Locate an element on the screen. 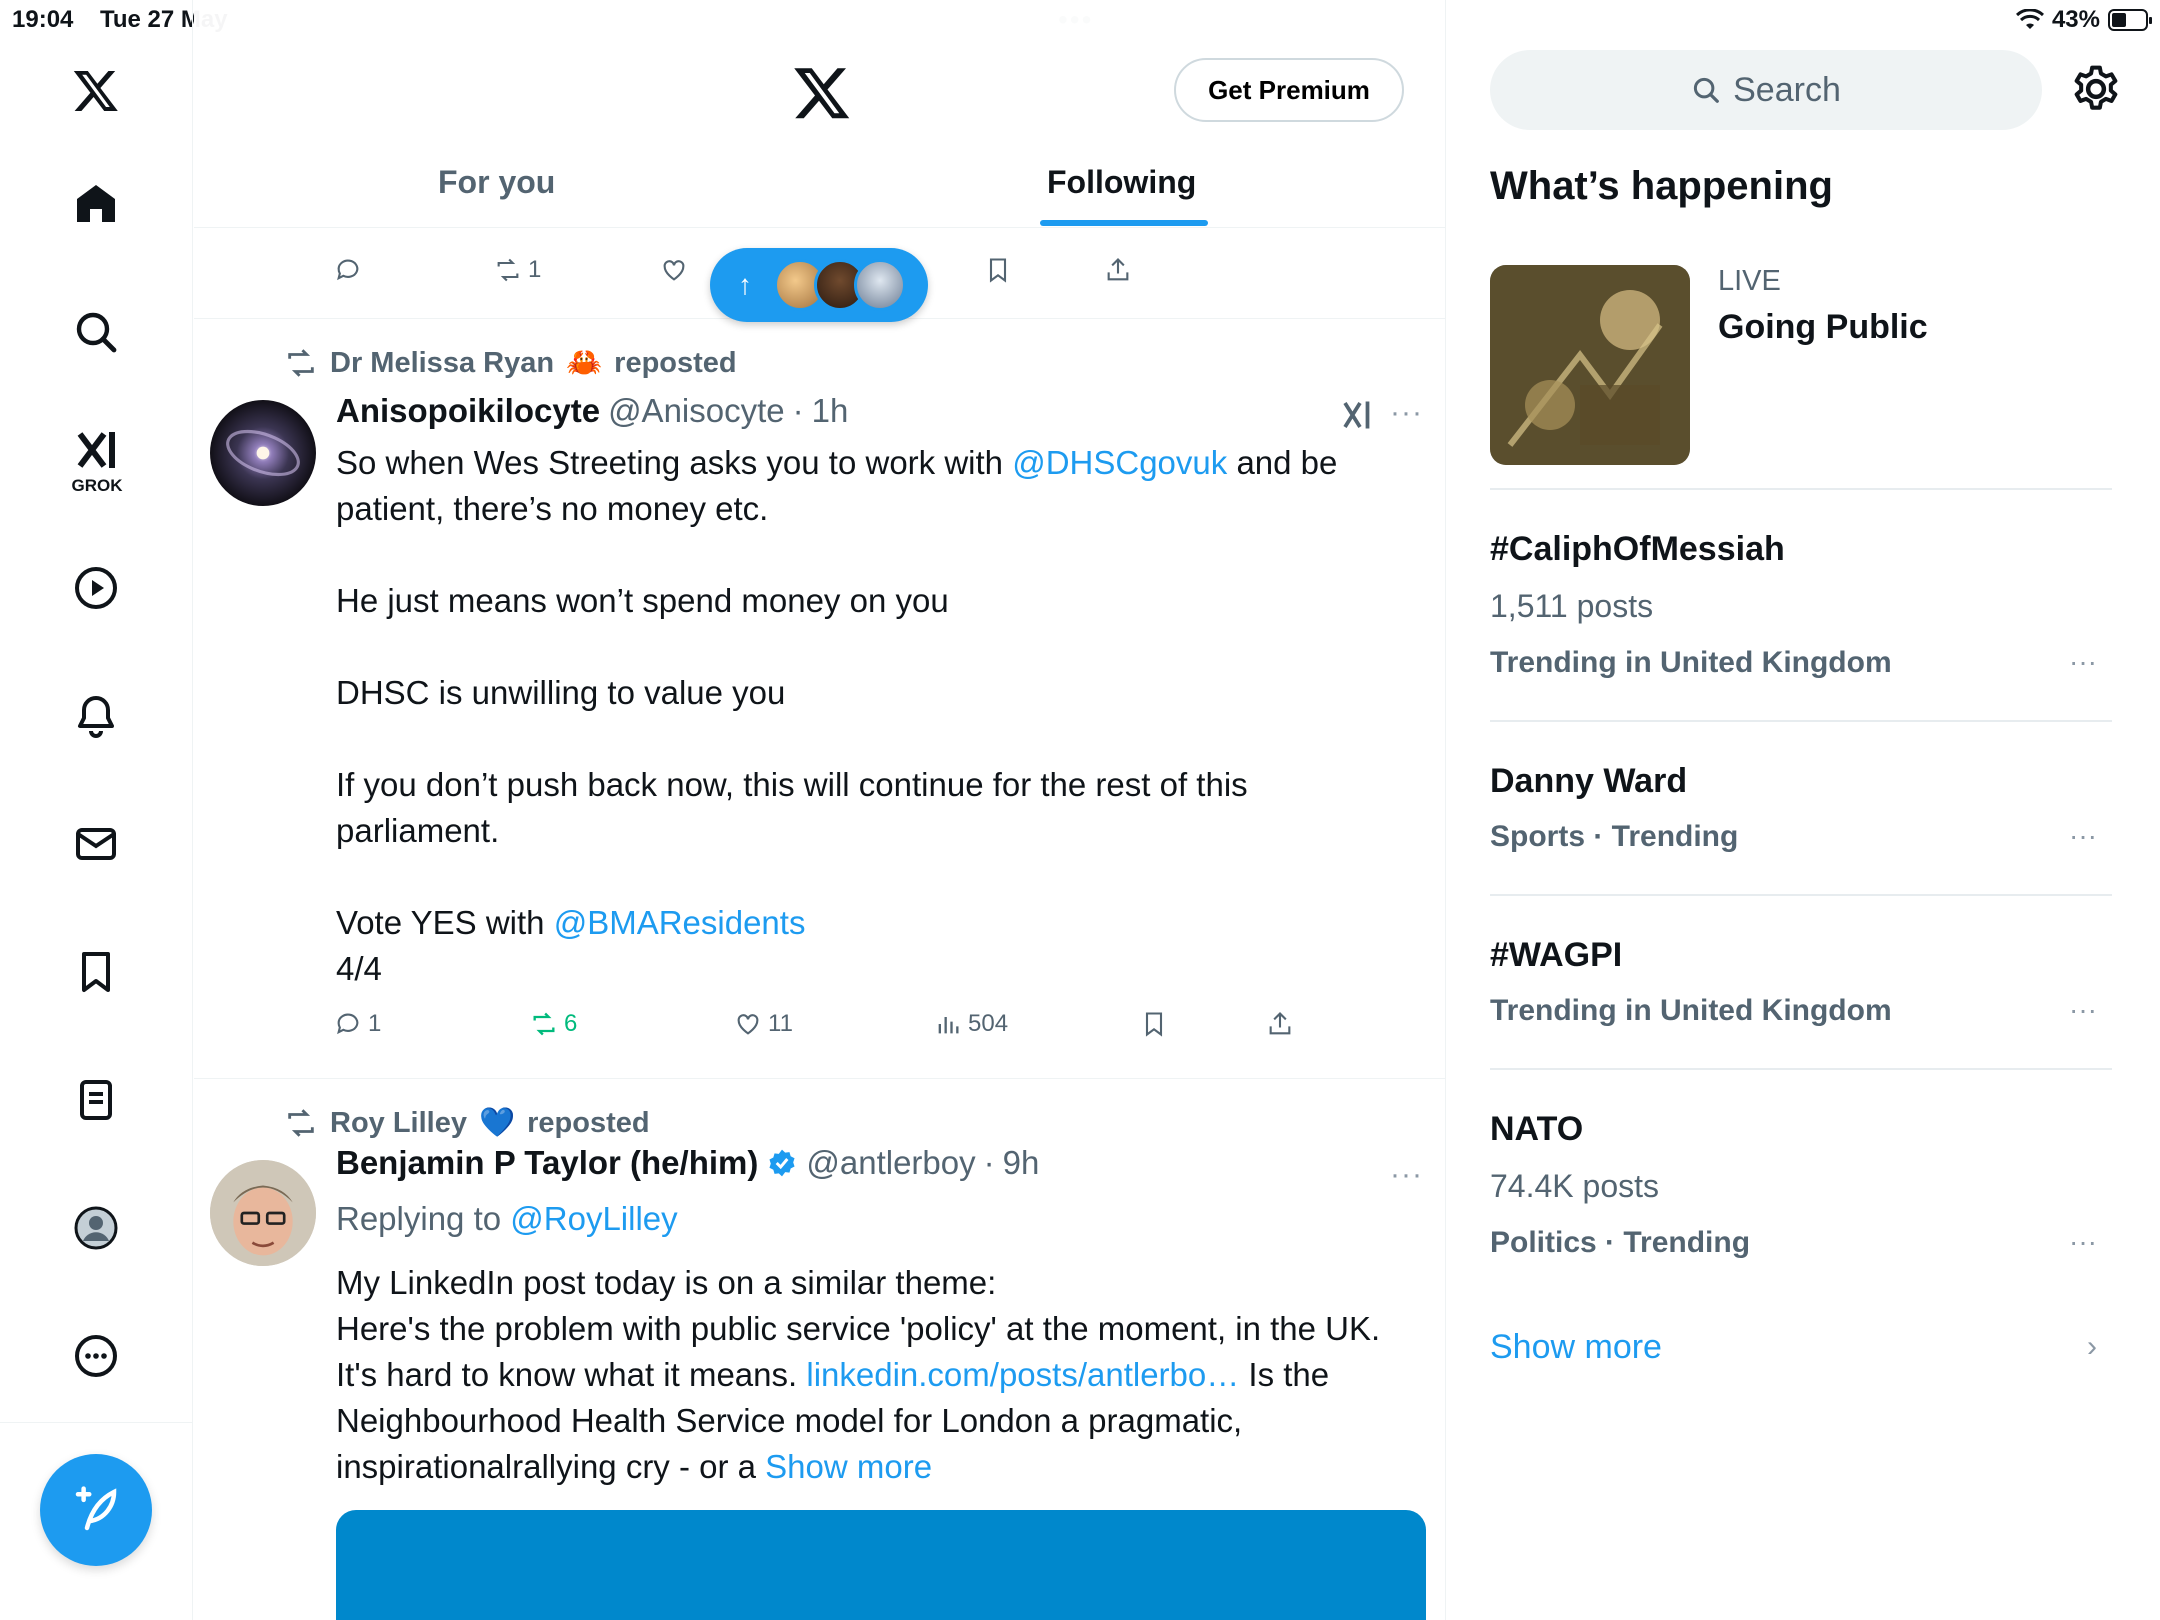 The image size is (2160, 1620). trend-category: Politics · Trending is located at coordinates (1620, 1242).